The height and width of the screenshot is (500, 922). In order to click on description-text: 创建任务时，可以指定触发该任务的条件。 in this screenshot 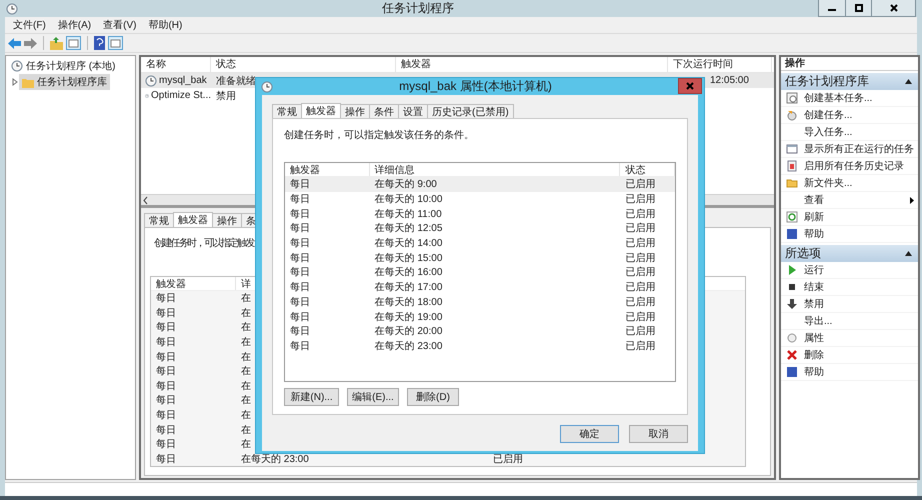, I will do `click(379, 135)`.